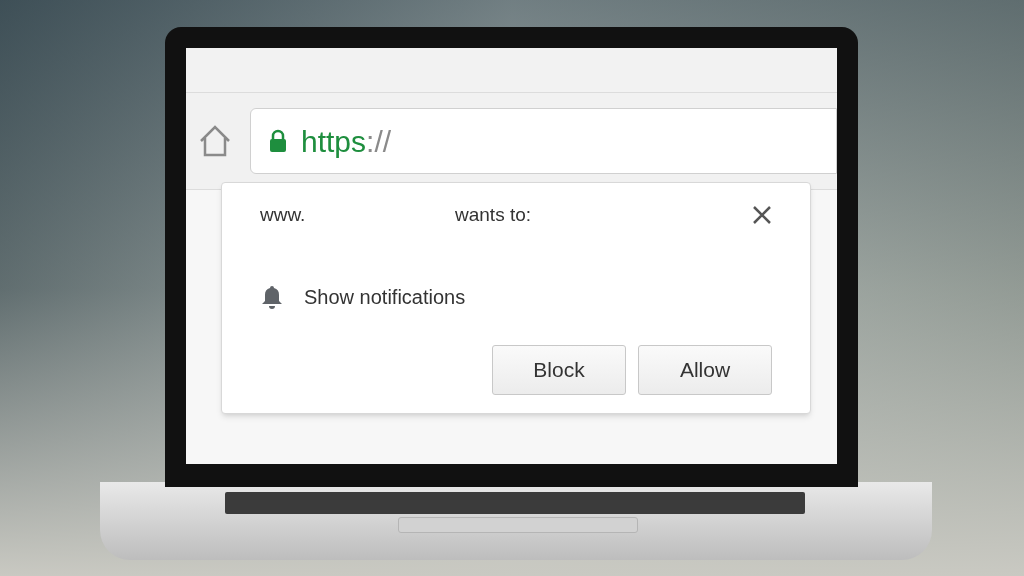  What do you see at coordinates (385, 297) in the screenshot?
I see `permission-text: Show notifications` at bounding box center [385, 297].